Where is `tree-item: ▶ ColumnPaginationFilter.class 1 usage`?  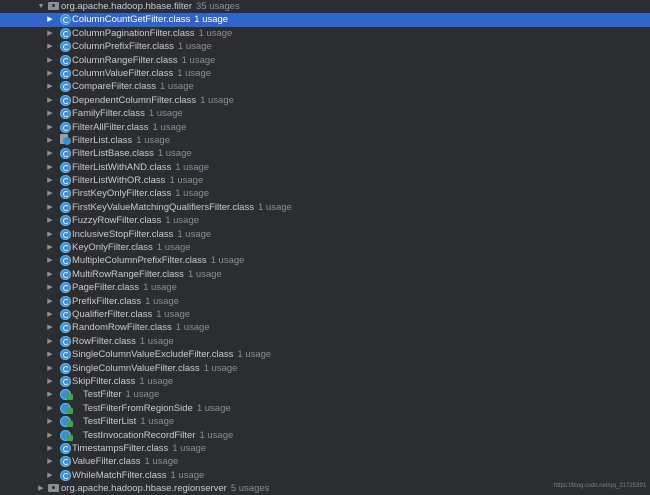 tree-item: ▶ ColumnPaginationFilter.class 1 usage is located at coordinates (325, 33).